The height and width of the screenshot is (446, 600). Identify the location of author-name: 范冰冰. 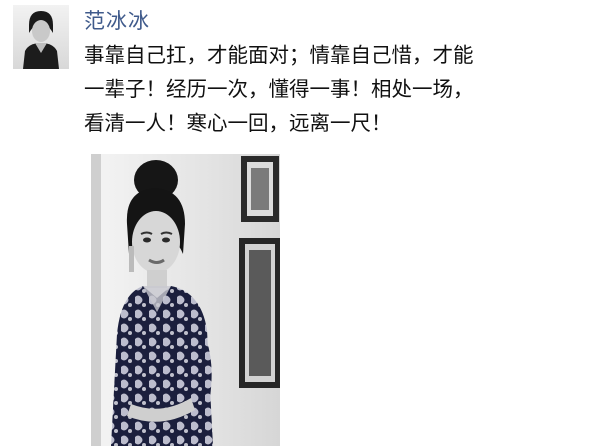
(117, 21).